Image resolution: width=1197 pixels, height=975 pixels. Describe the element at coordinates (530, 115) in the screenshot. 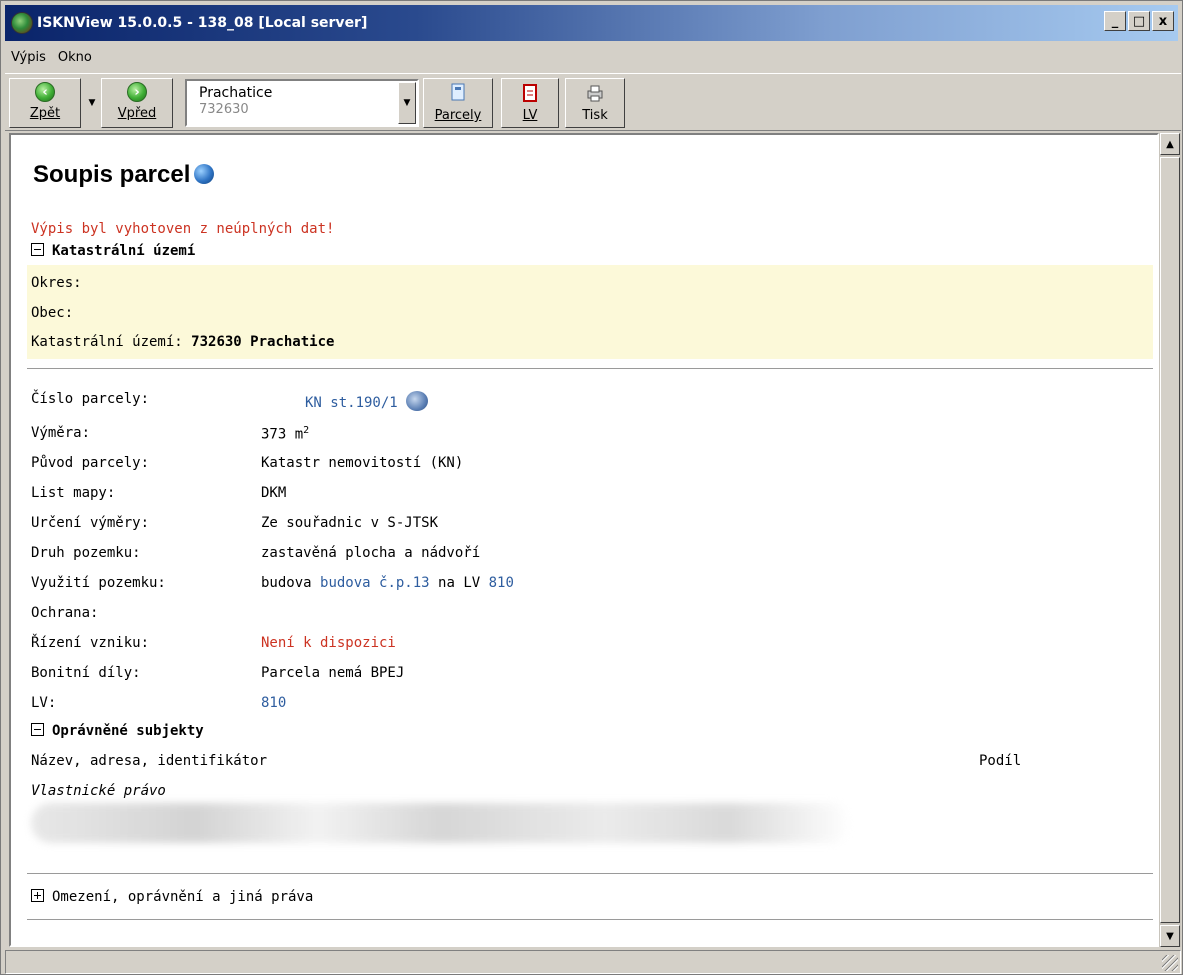

I see `lv-label: LV` at that location.